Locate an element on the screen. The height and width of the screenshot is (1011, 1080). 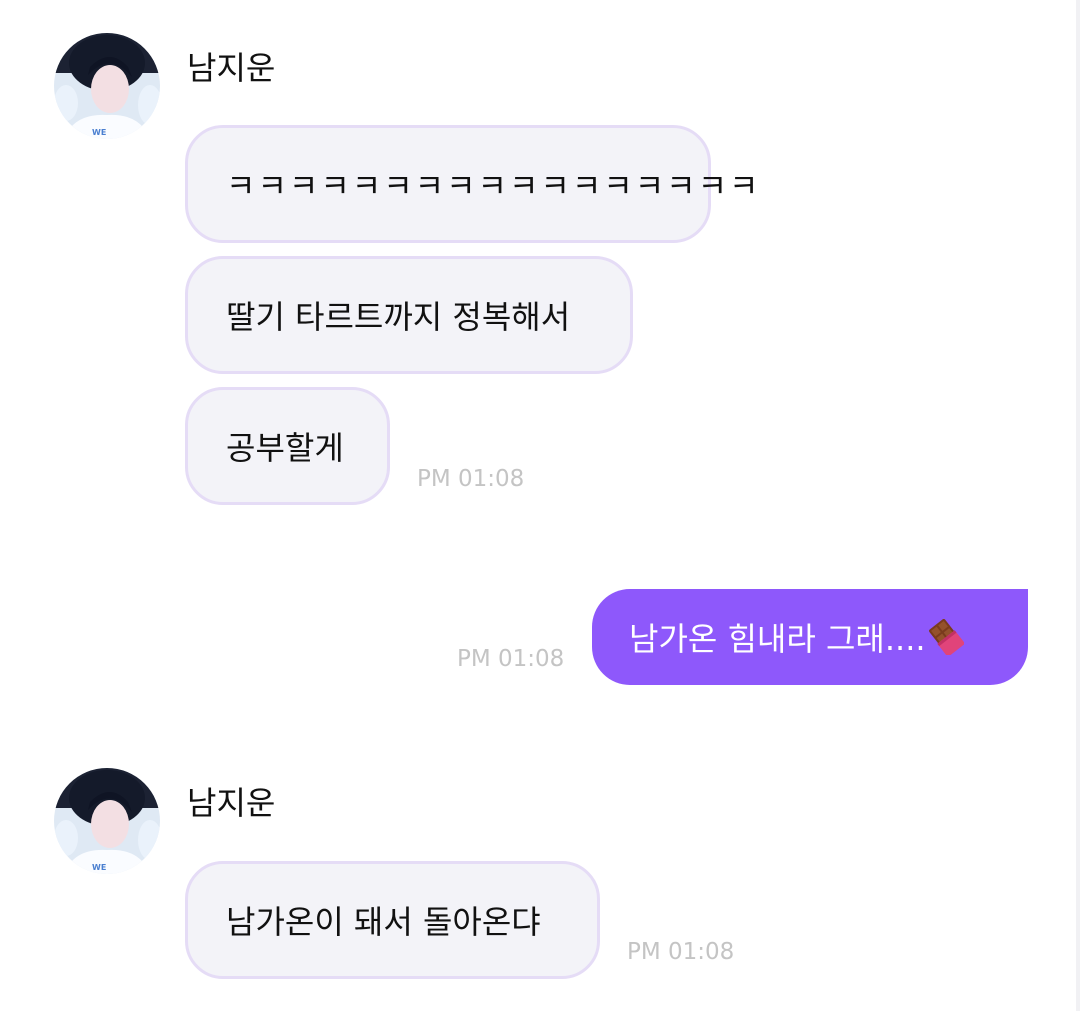
chocolate-bar-icon is located at coordinates (946, 637).